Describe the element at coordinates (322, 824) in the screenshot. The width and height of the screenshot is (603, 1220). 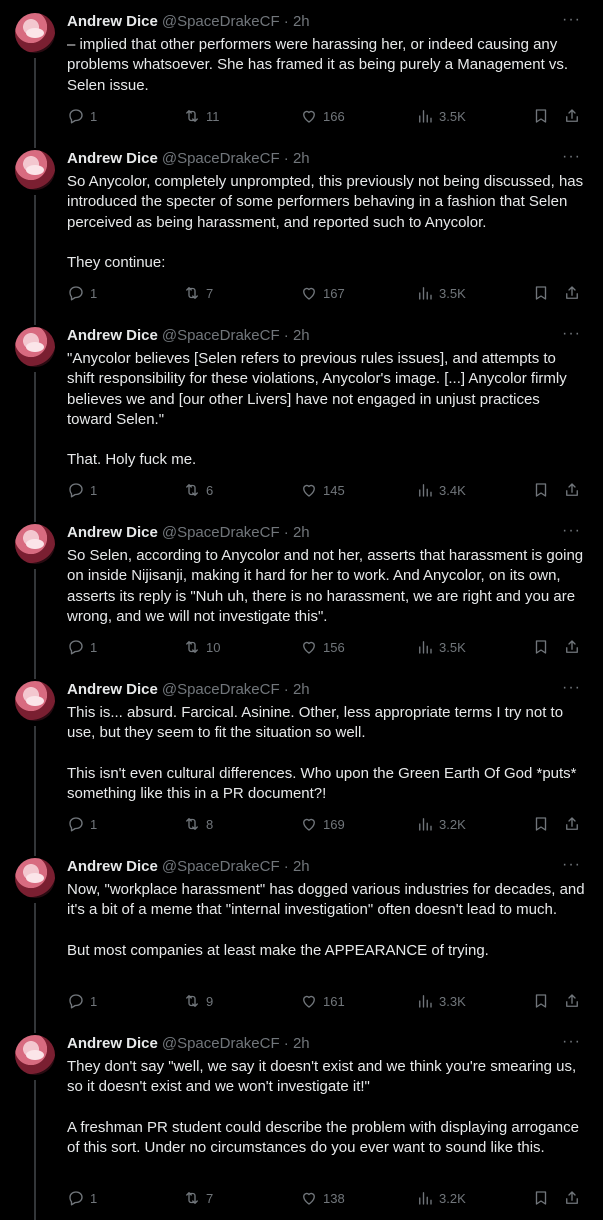
I see `like-button: 169` at that location.